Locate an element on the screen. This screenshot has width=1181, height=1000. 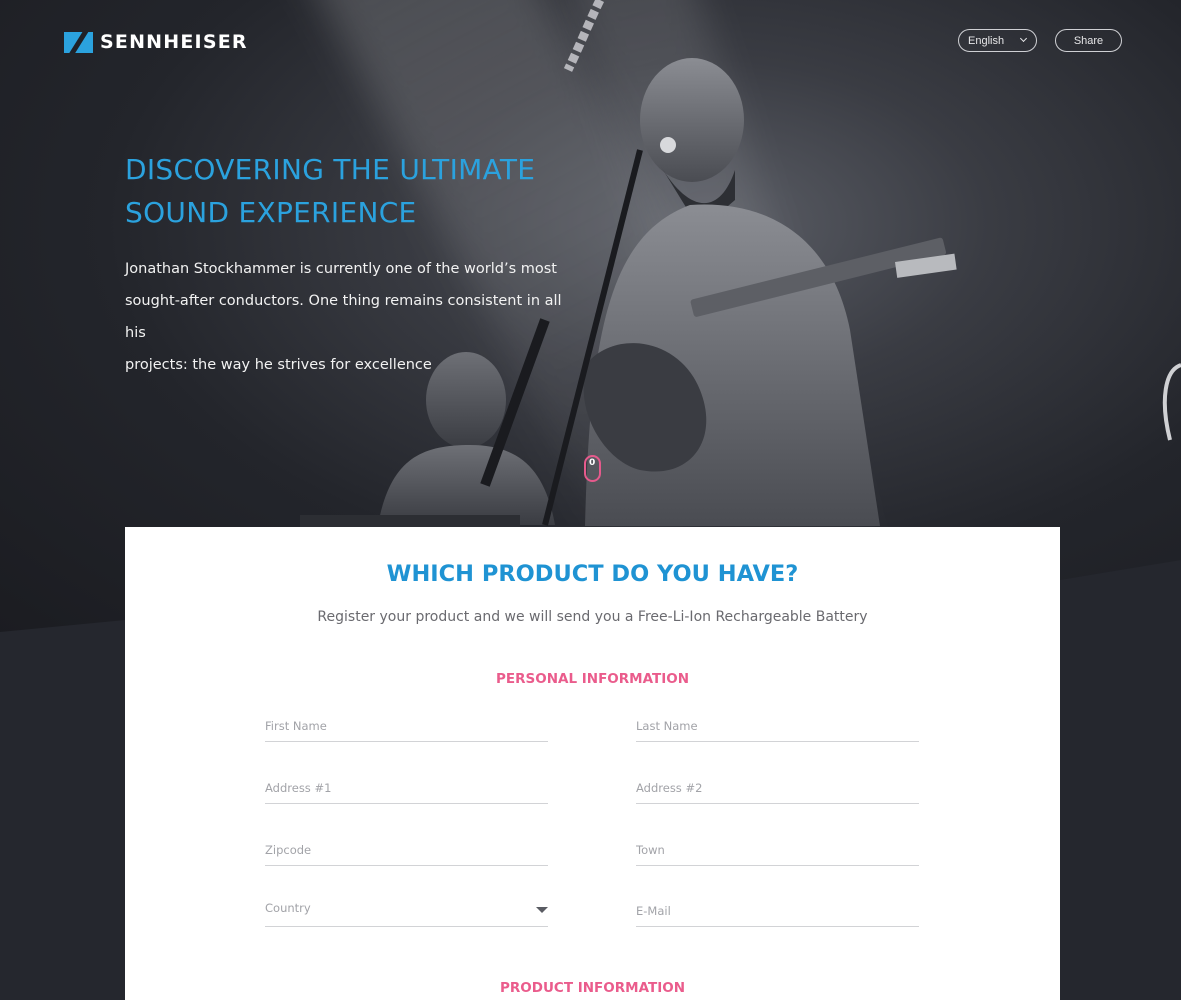
town-input is located at coordinates (777, 847).